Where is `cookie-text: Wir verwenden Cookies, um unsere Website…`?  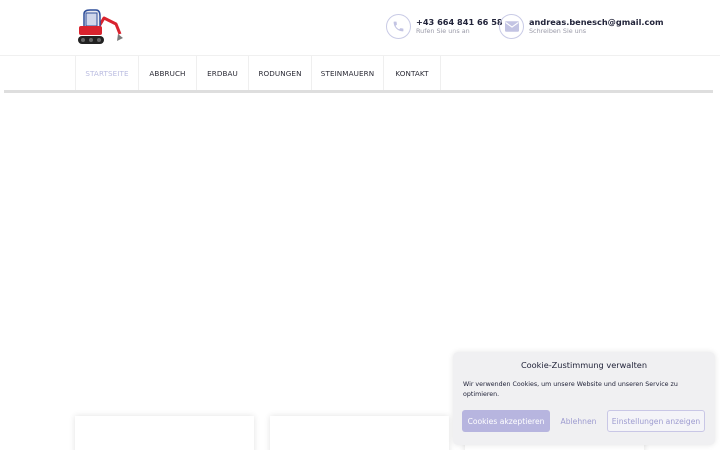
cookie-text: Wir verwenden Cookies, um unsere Website… is located at coordinates (570, 389).